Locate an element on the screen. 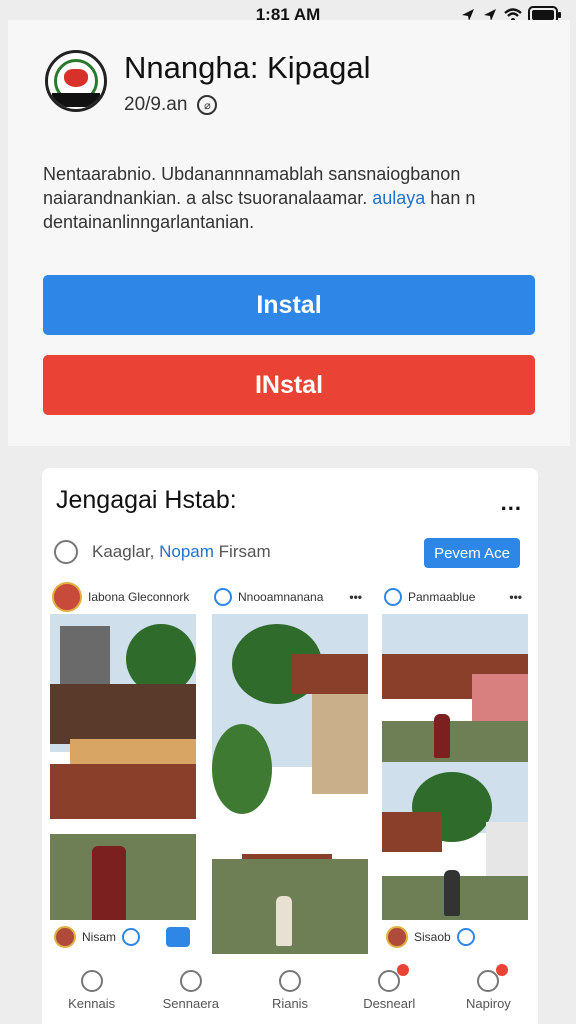 The width and height of the screenshot is (576, 1024). search-row: Kaaglar, Nopam Firsam Pevem Ace is located at coordinates (289, 552).